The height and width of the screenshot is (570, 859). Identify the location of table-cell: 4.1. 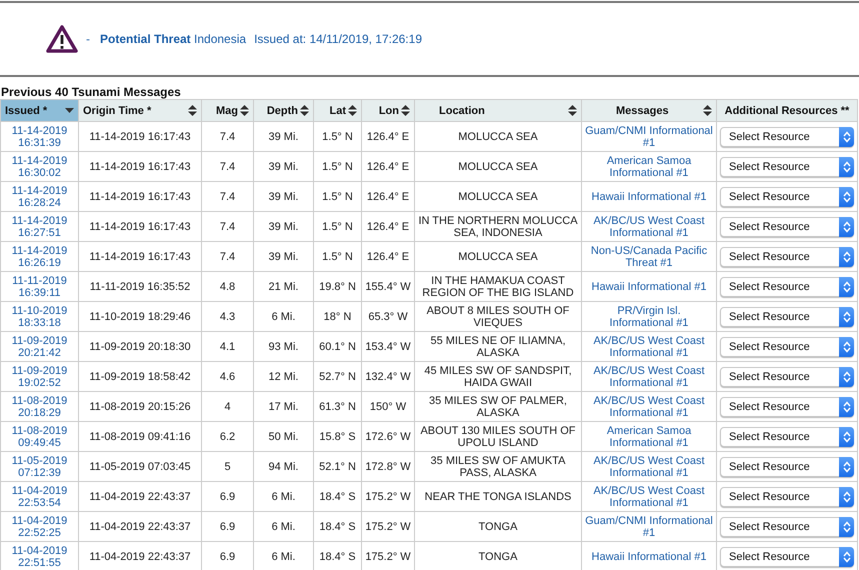
(228, 346).